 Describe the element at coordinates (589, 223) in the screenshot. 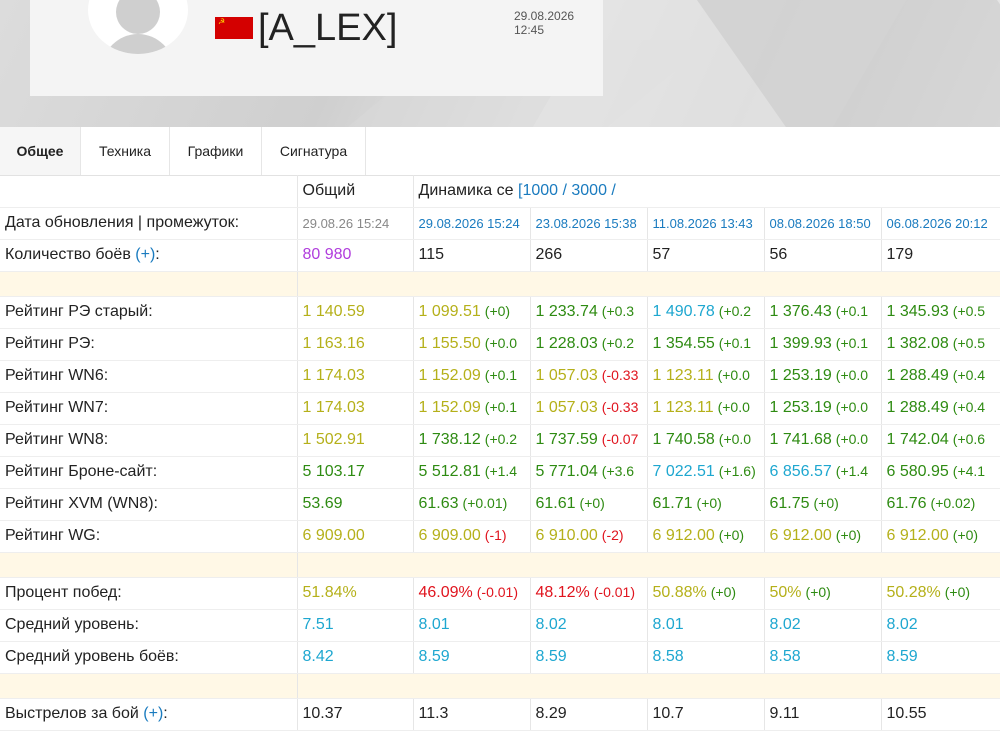

I see `period-date-cell: 23.08.2026 15:38` at that location.